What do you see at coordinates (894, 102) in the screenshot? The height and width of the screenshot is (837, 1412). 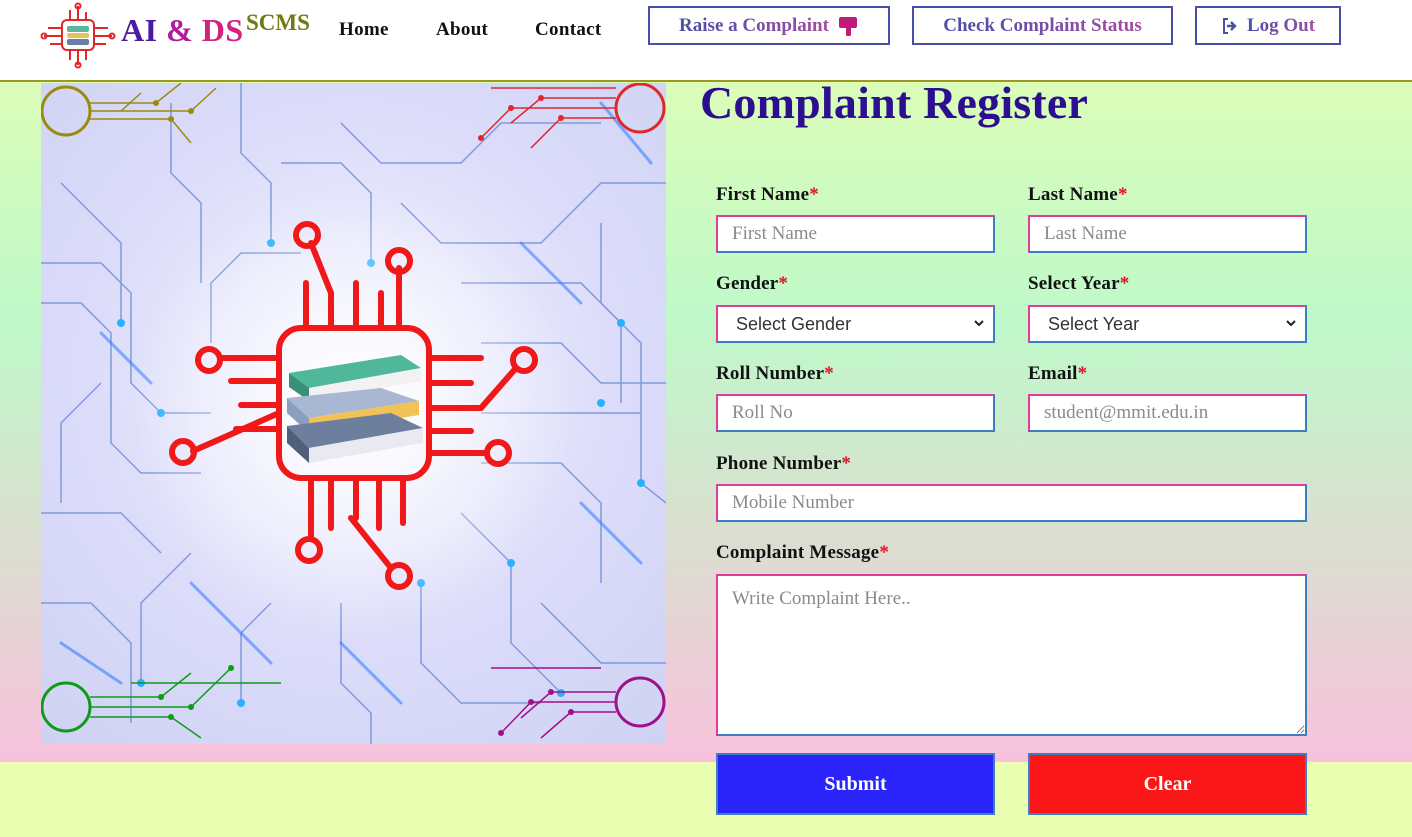 I see `page-title: Complaint Register` at bounding box center [894, 102].